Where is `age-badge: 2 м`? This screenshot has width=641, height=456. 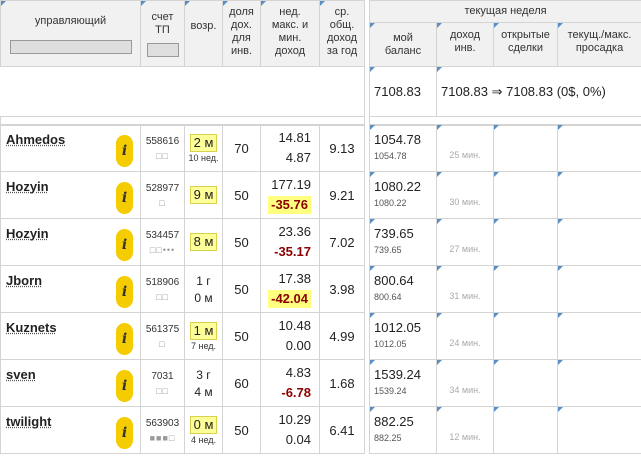 age-badge: 2 м is located at coordinates (204, 143).